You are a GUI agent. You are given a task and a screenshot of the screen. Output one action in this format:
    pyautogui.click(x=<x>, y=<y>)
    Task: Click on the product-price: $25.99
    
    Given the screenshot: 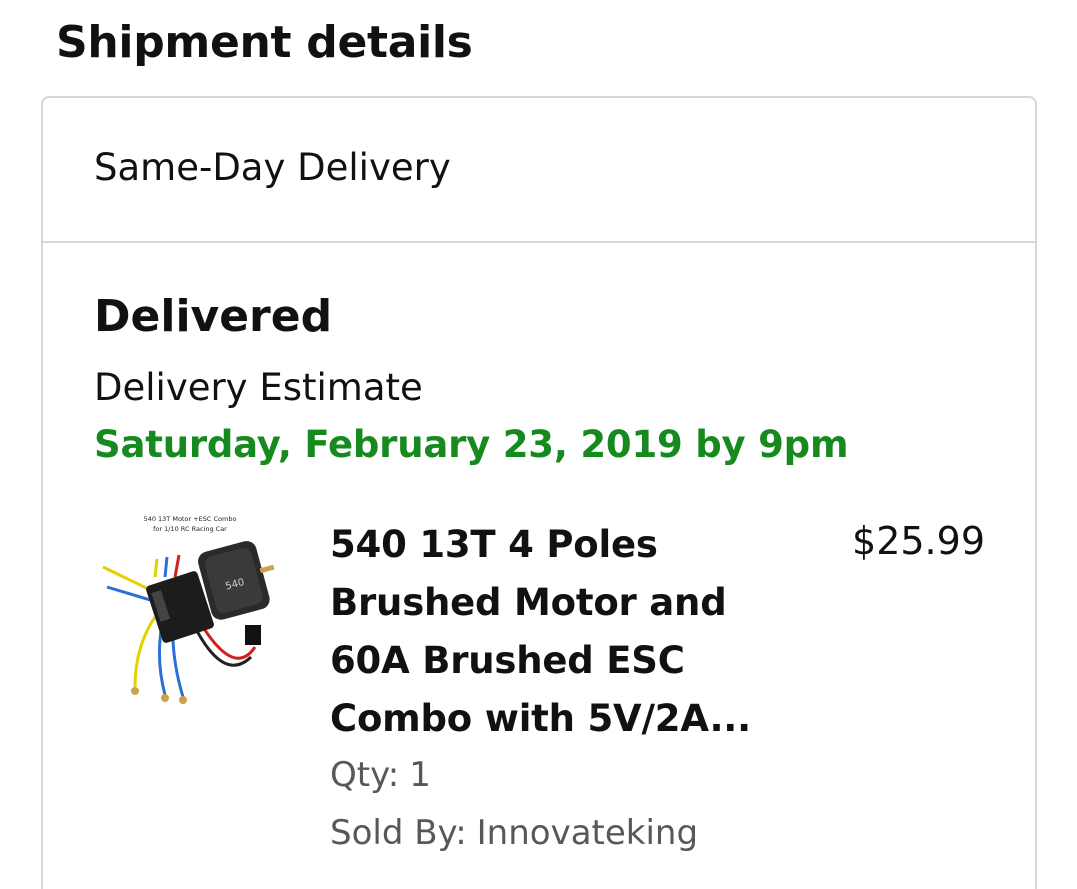 What is the action you would take?
    pyautogui.click(x=918, y=541)
    